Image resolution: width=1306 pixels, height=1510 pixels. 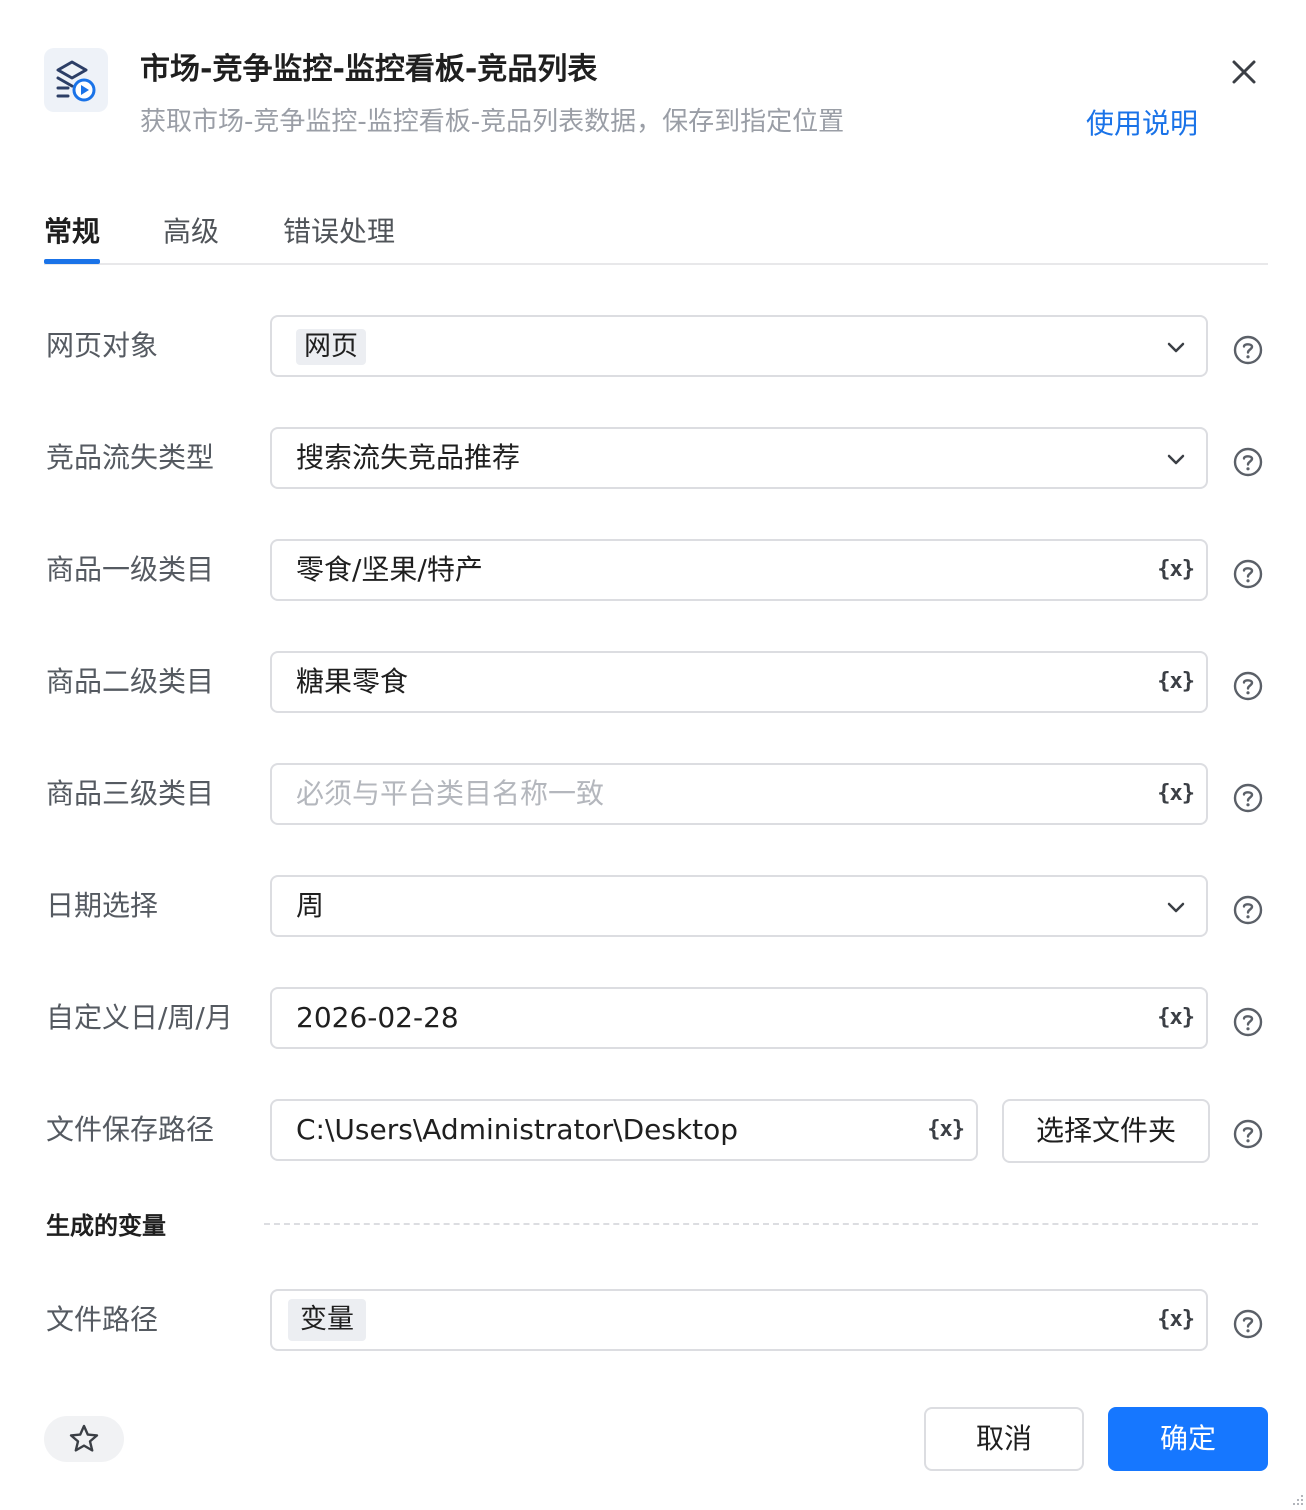 I want to click on date-select-label: 日期选择, so click(x=102, y=905).